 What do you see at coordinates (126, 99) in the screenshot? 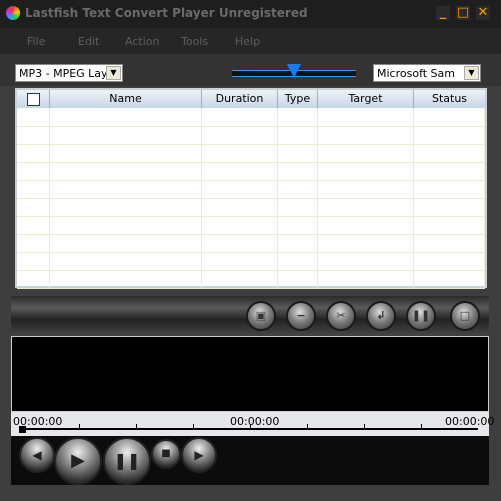
I see `column-name: Name` at bounding box center [126, 99].